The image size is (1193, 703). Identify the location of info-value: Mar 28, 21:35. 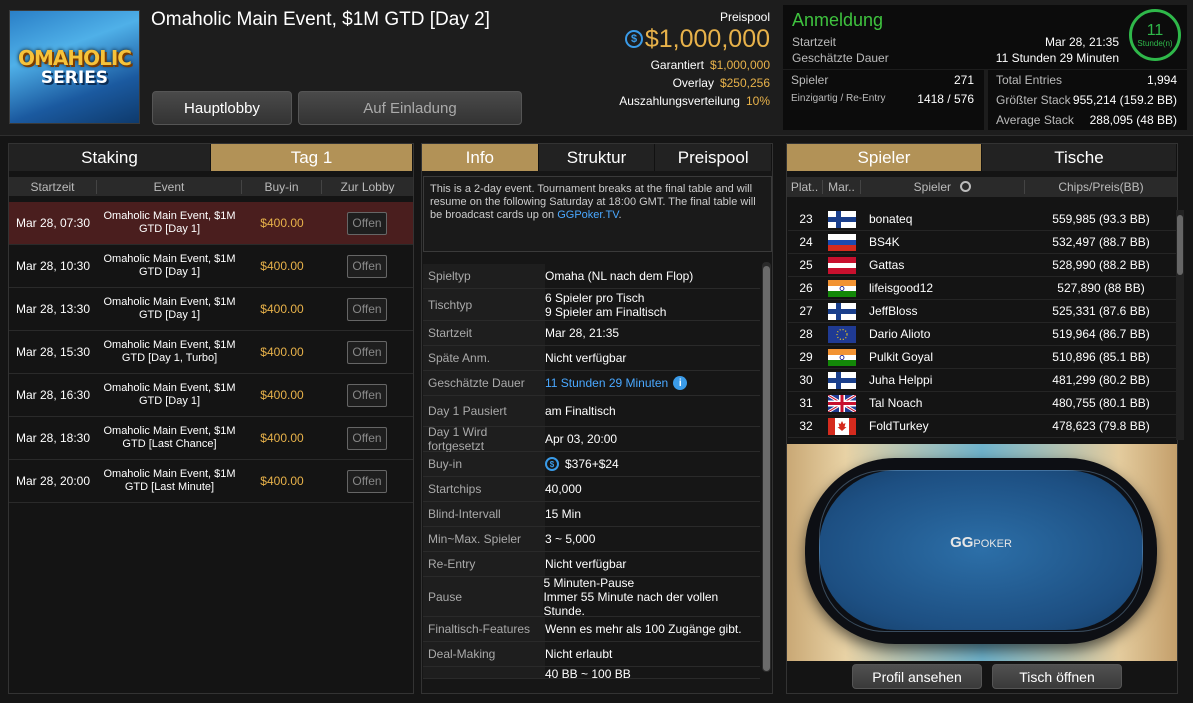
(582, 333).